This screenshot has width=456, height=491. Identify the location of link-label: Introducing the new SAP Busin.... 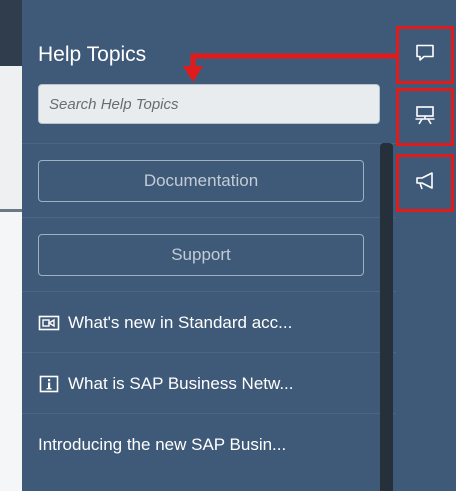
(162, 444).